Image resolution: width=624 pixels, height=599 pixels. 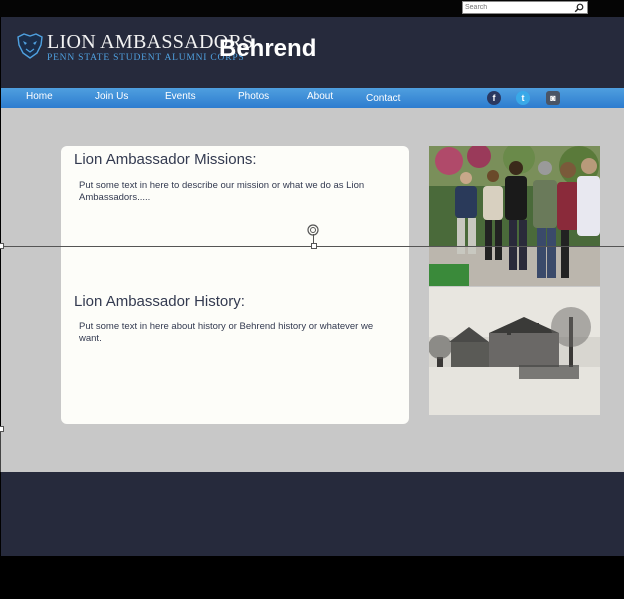 What do you see at coordinates (312, 577) in the screenshot?
I see `page-bottom` at bounding box center [312, 577].